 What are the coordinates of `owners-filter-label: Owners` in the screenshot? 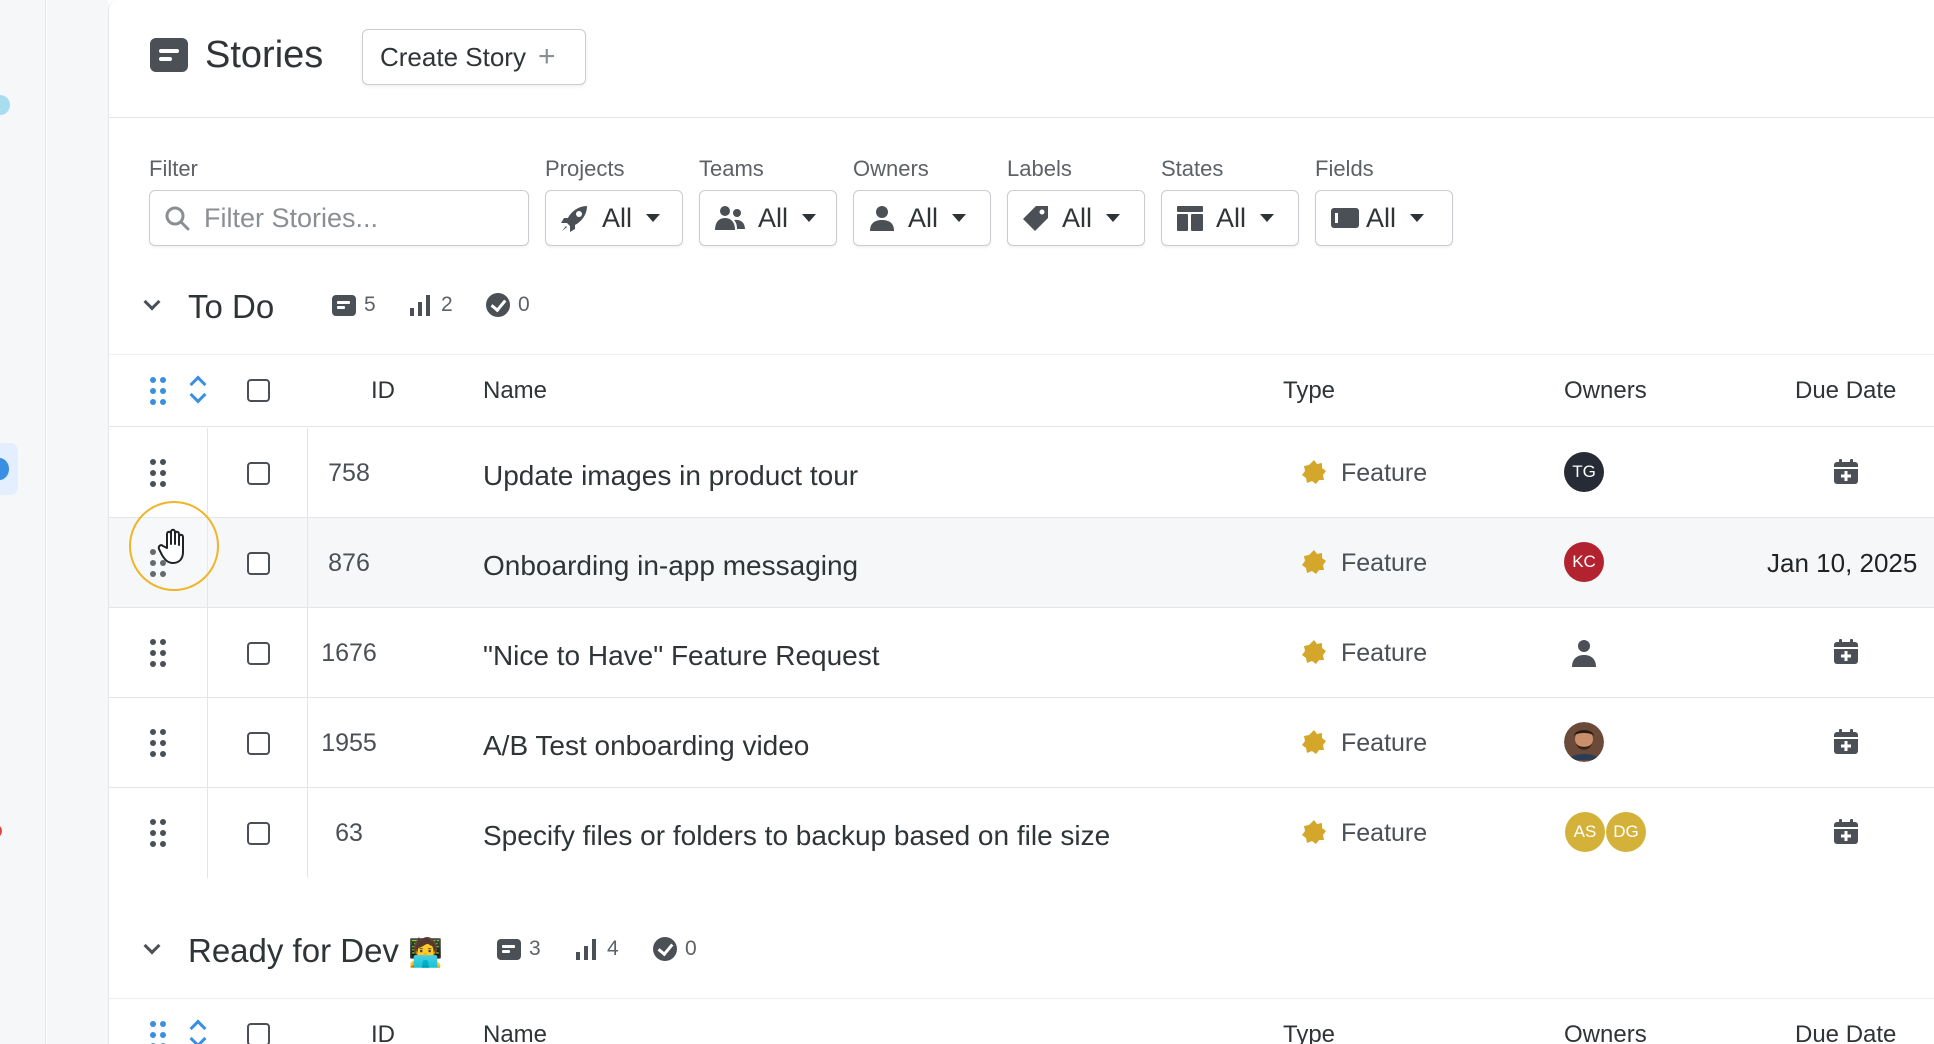 It's located at (891, 168).